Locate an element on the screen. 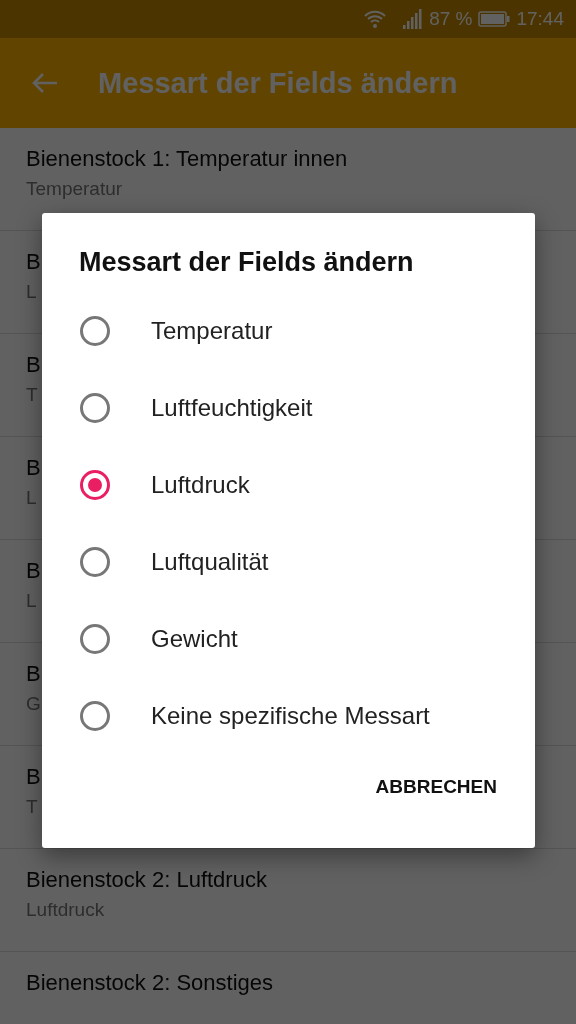 This screenshot has width=576, height=1024. option-label: Luftfeuchtigkeit is located at coordinates (232, 407).